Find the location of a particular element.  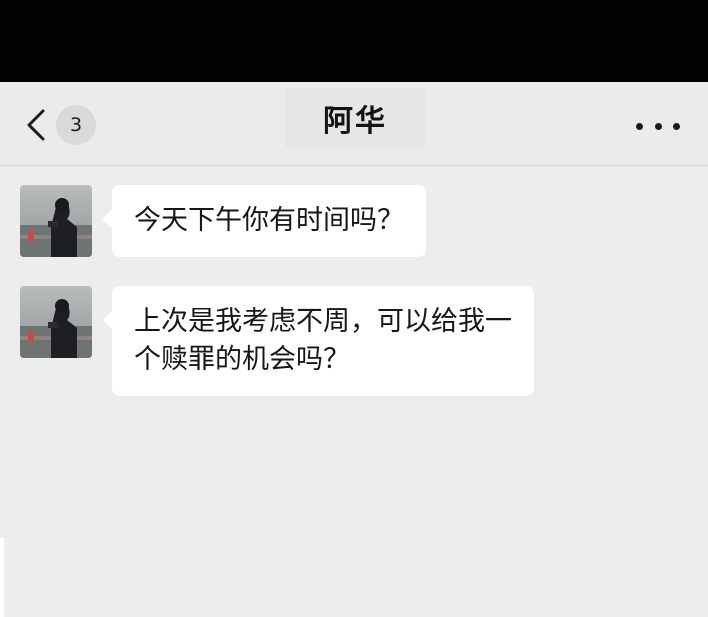

message-text-line: 上次是我考虑不周，可以给我一 is located at coordinates (323, 321).